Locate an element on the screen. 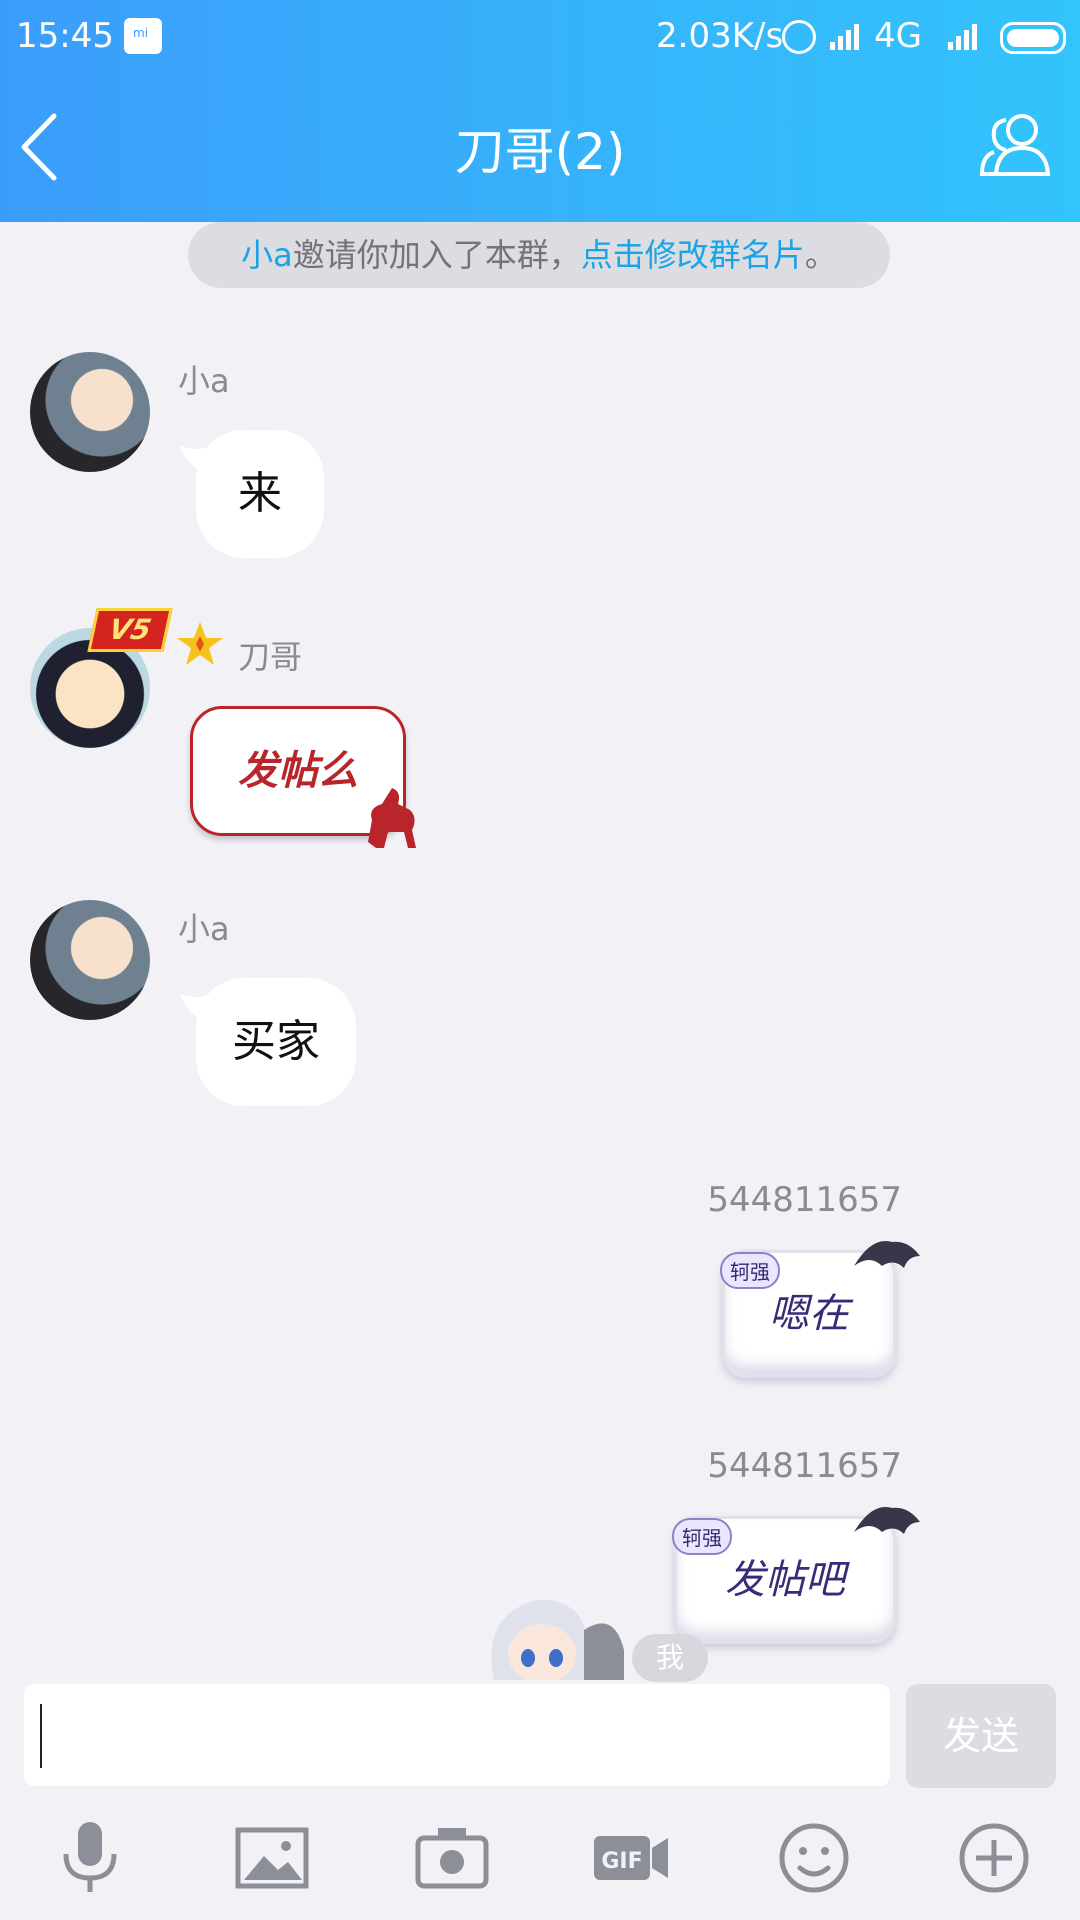  gif-icon: GIF is located at coordinates (632, 1858).